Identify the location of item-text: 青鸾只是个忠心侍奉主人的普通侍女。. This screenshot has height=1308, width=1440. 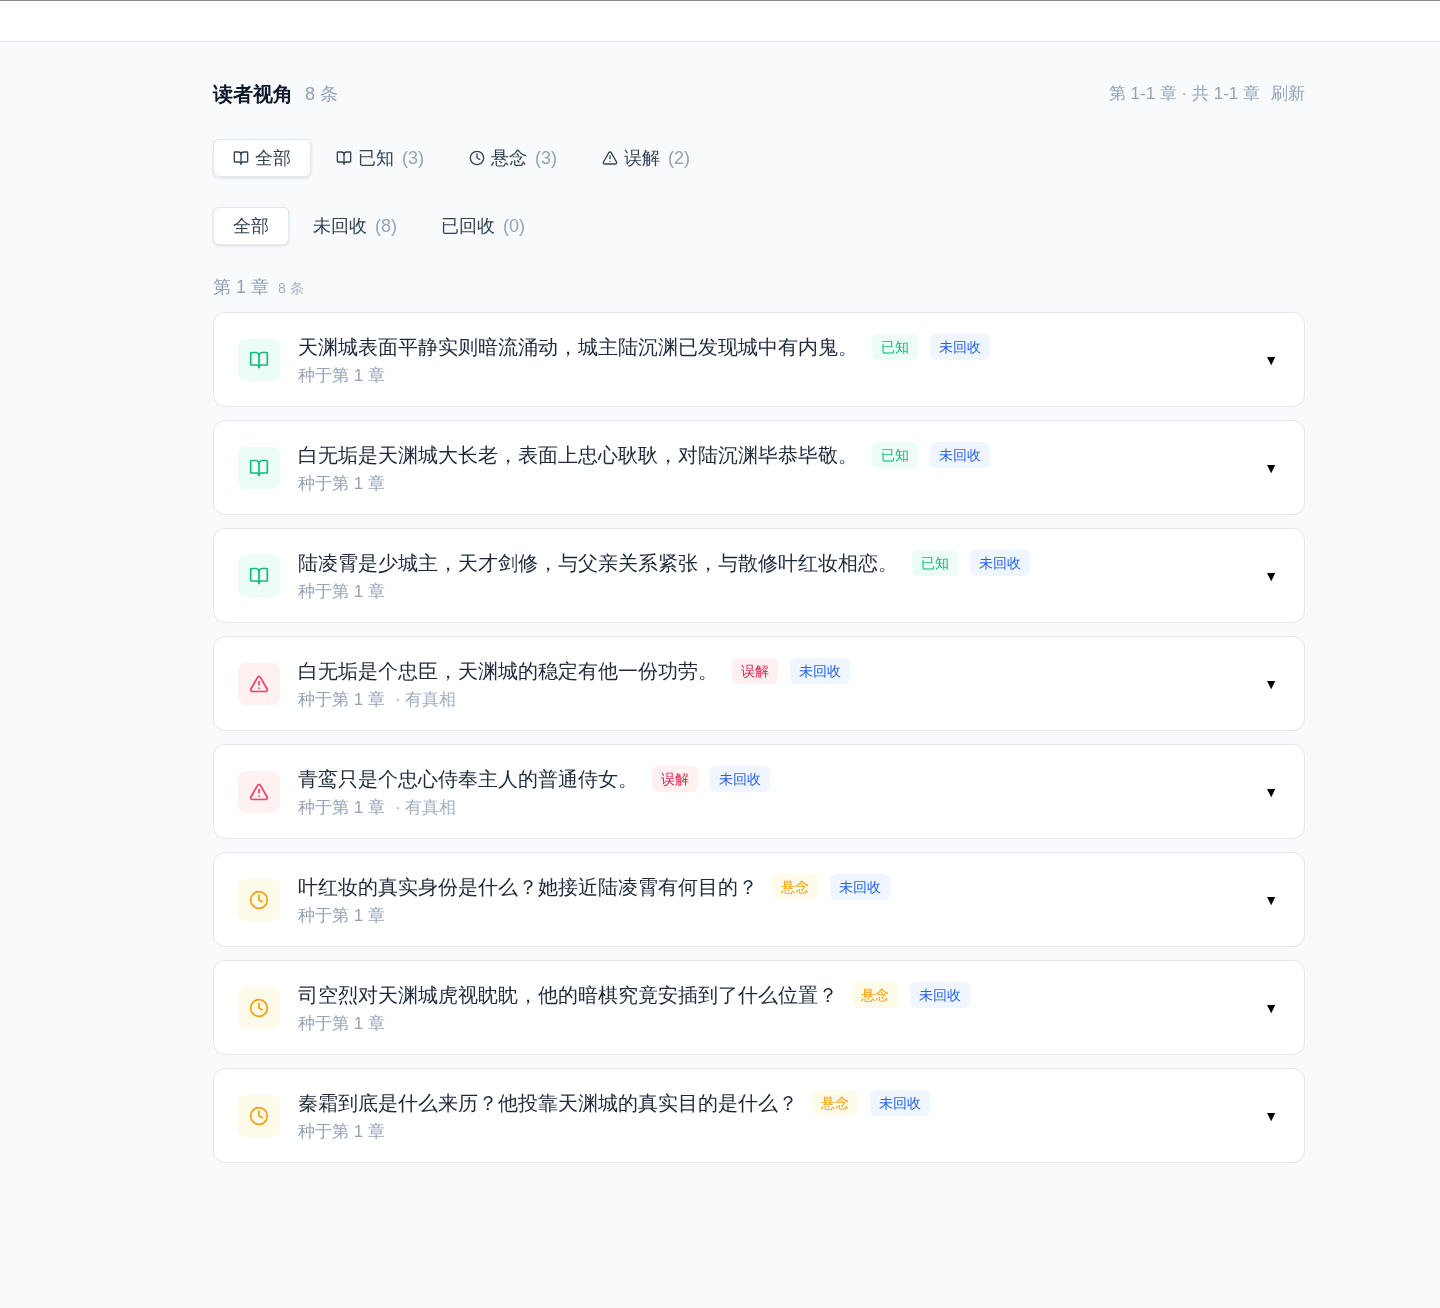
(468, 779).